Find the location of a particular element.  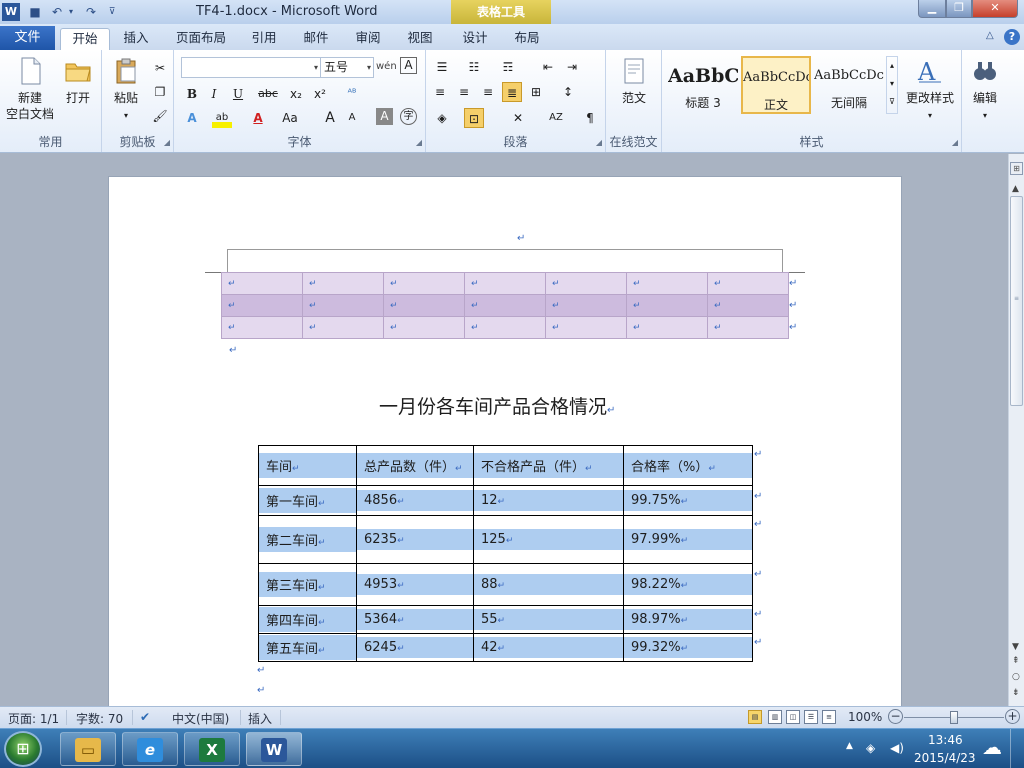

table-cell: 第一车间↵ is located at coordinates (307, 500).